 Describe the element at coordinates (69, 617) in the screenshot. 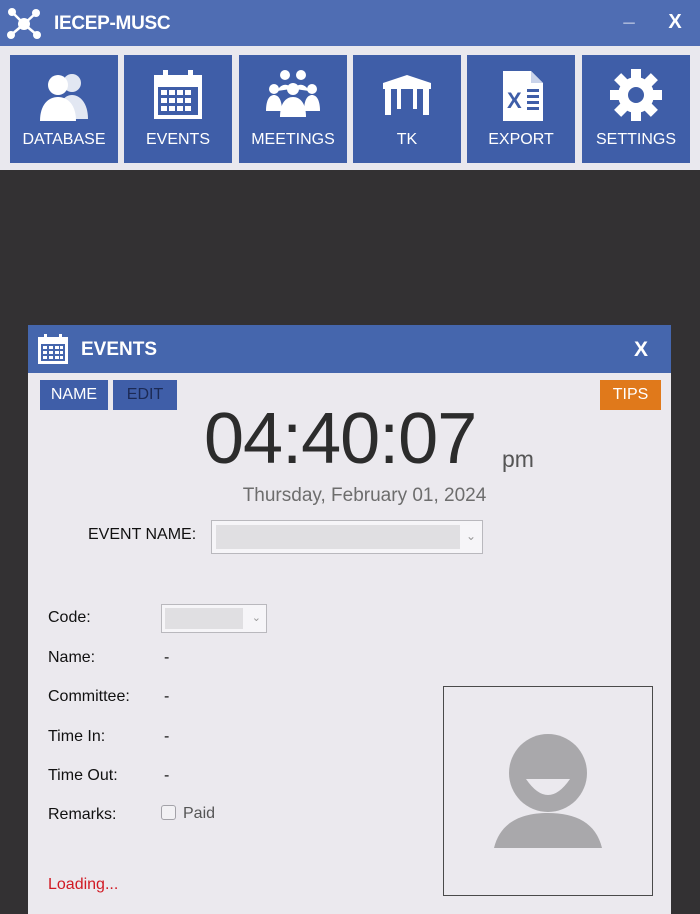

I see `code-label: Code:` at that location.